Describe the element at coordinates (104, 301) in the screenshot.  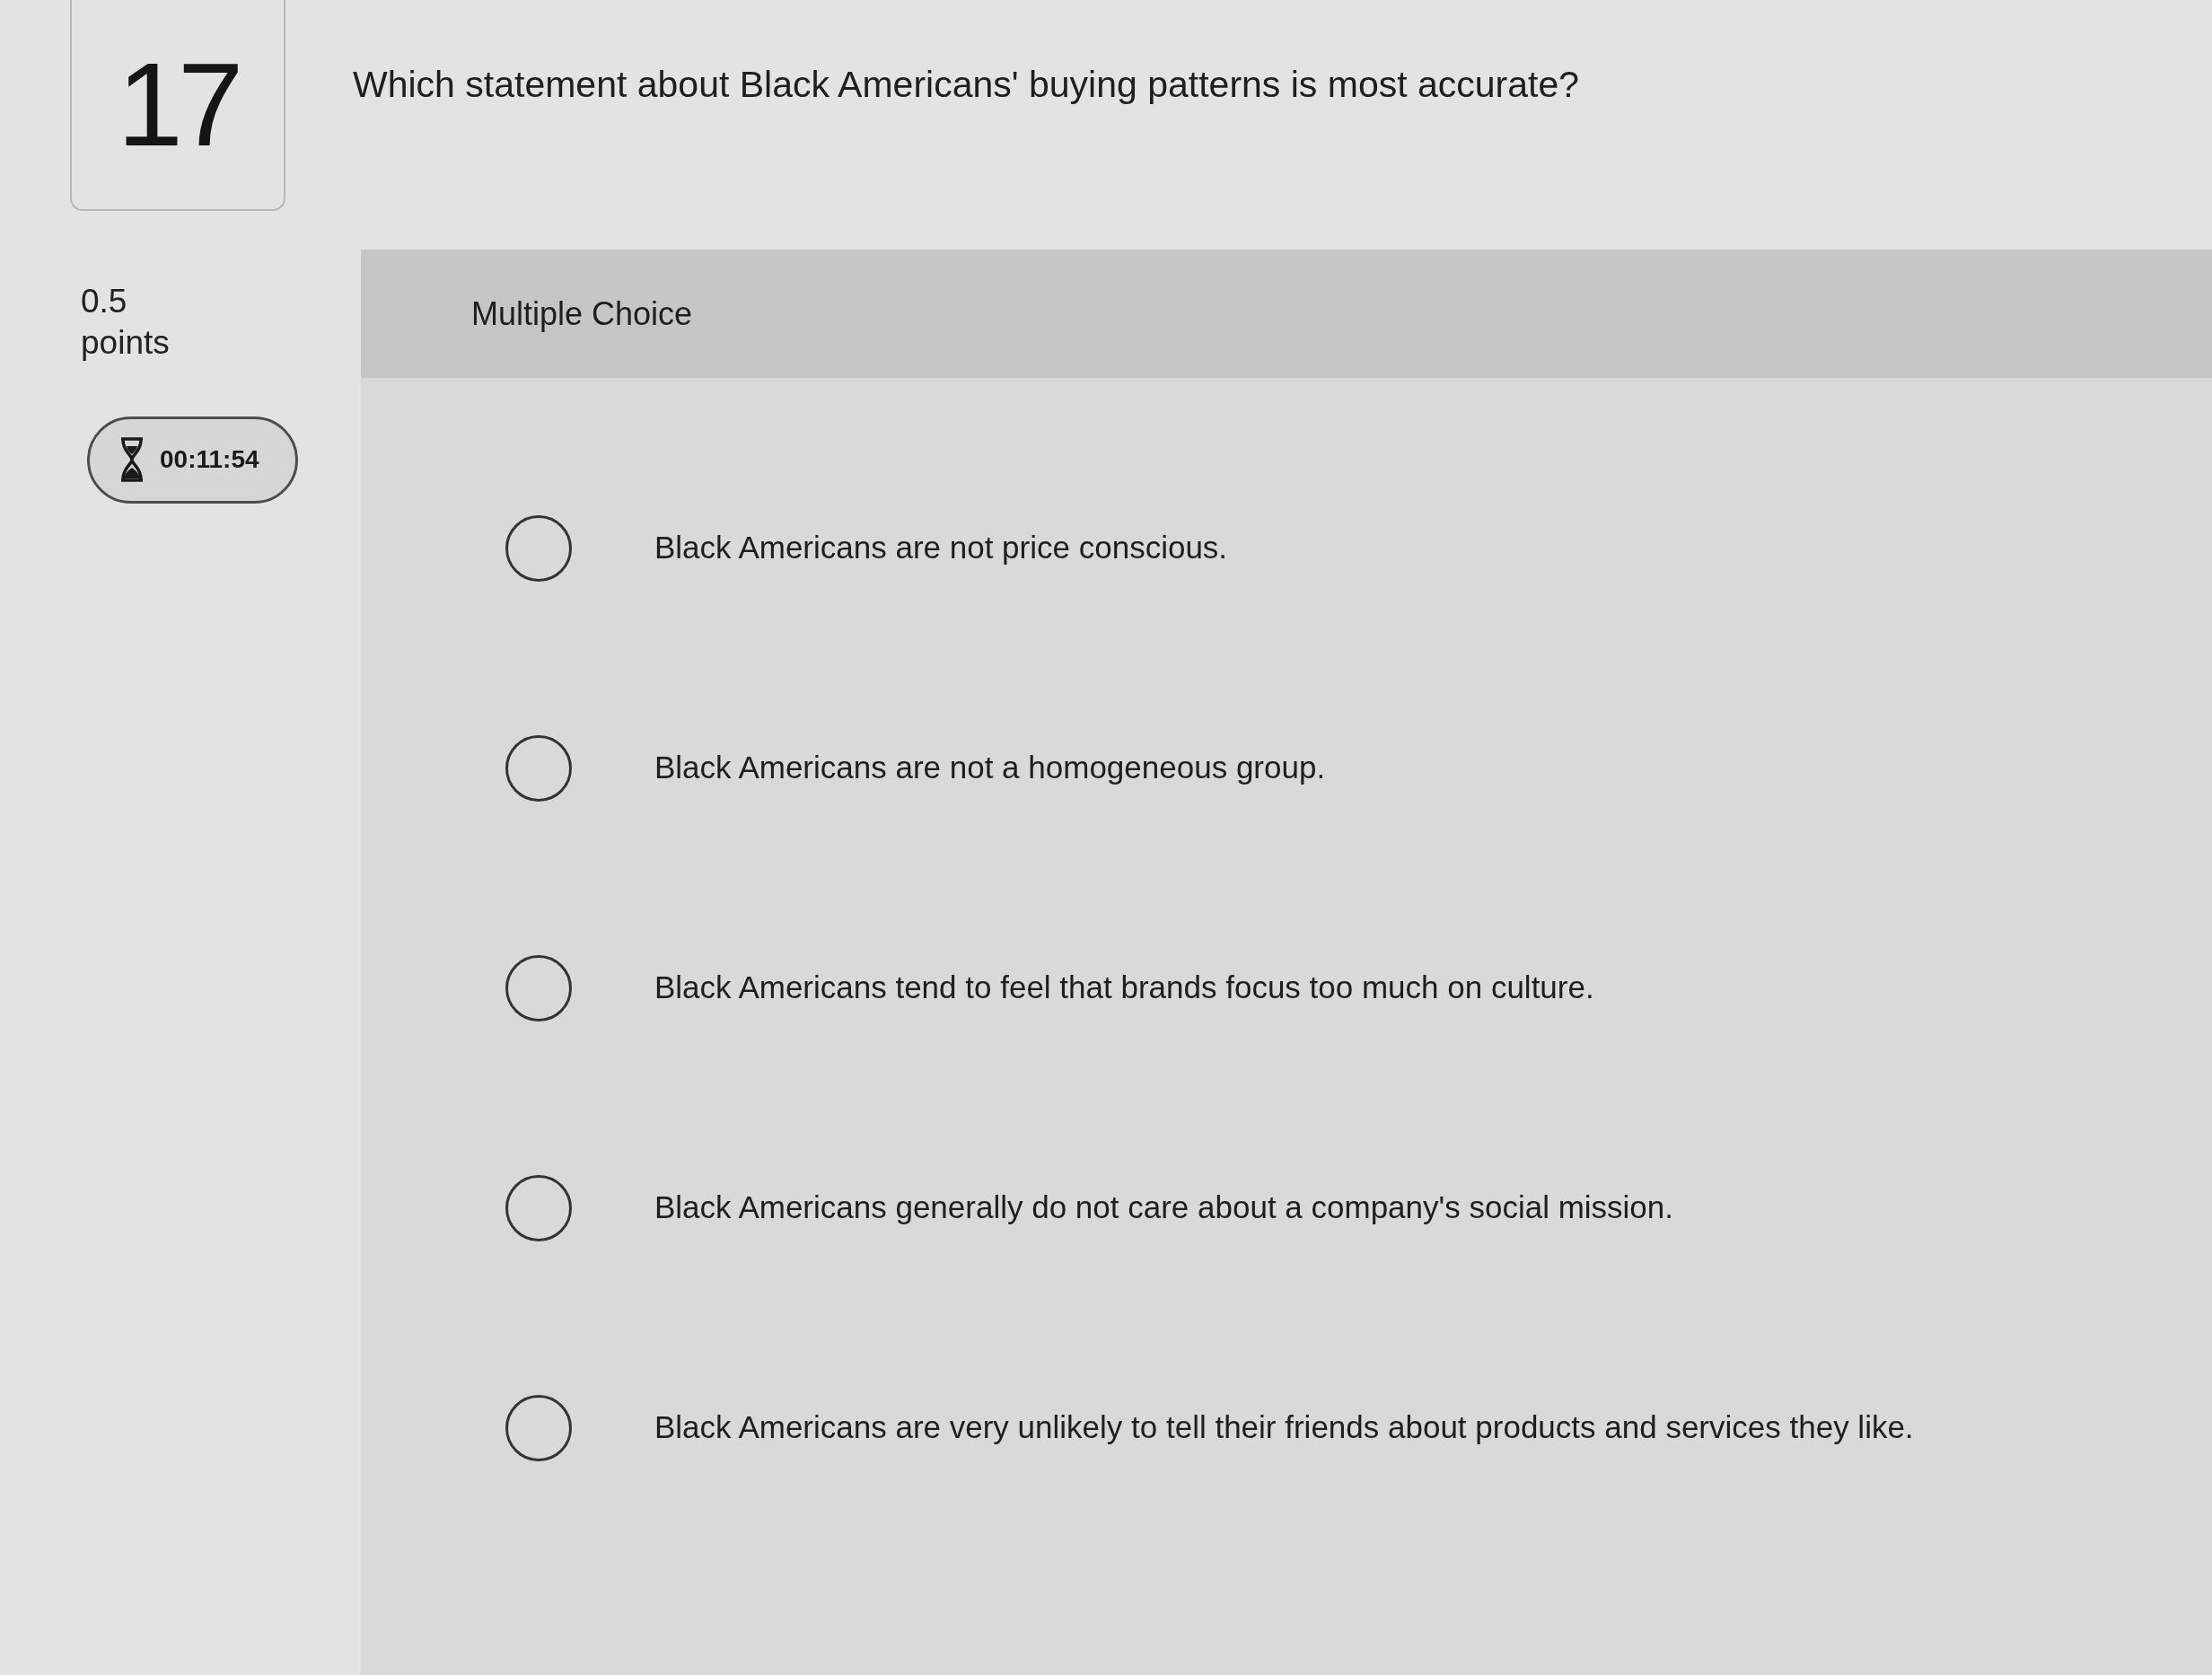
I see `points-value: 0.5` at that location.